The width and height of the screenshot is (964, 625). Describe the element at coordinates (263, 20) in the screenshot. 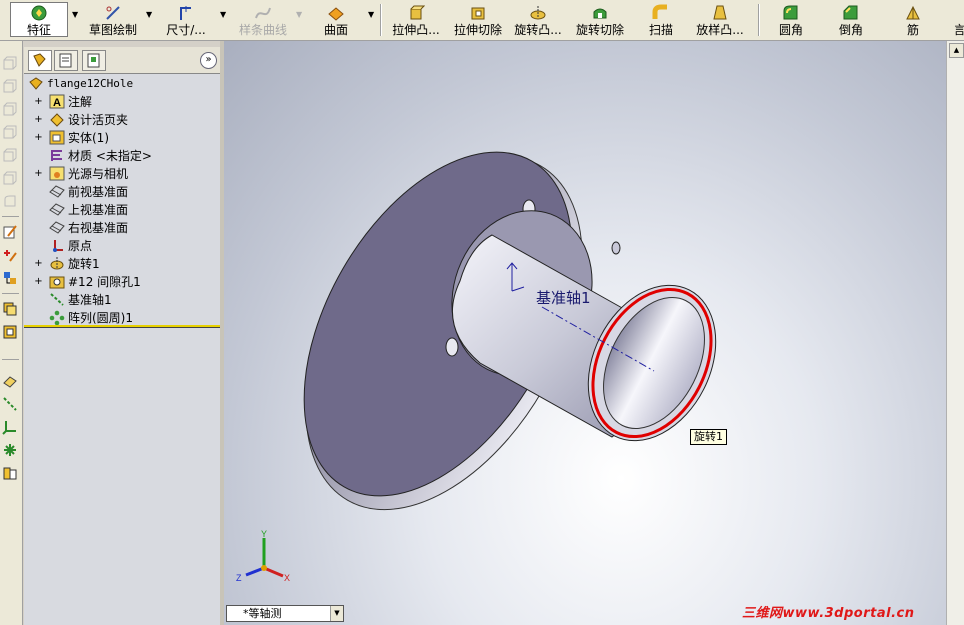

I see `spline-button: 样条曲线` at that location.